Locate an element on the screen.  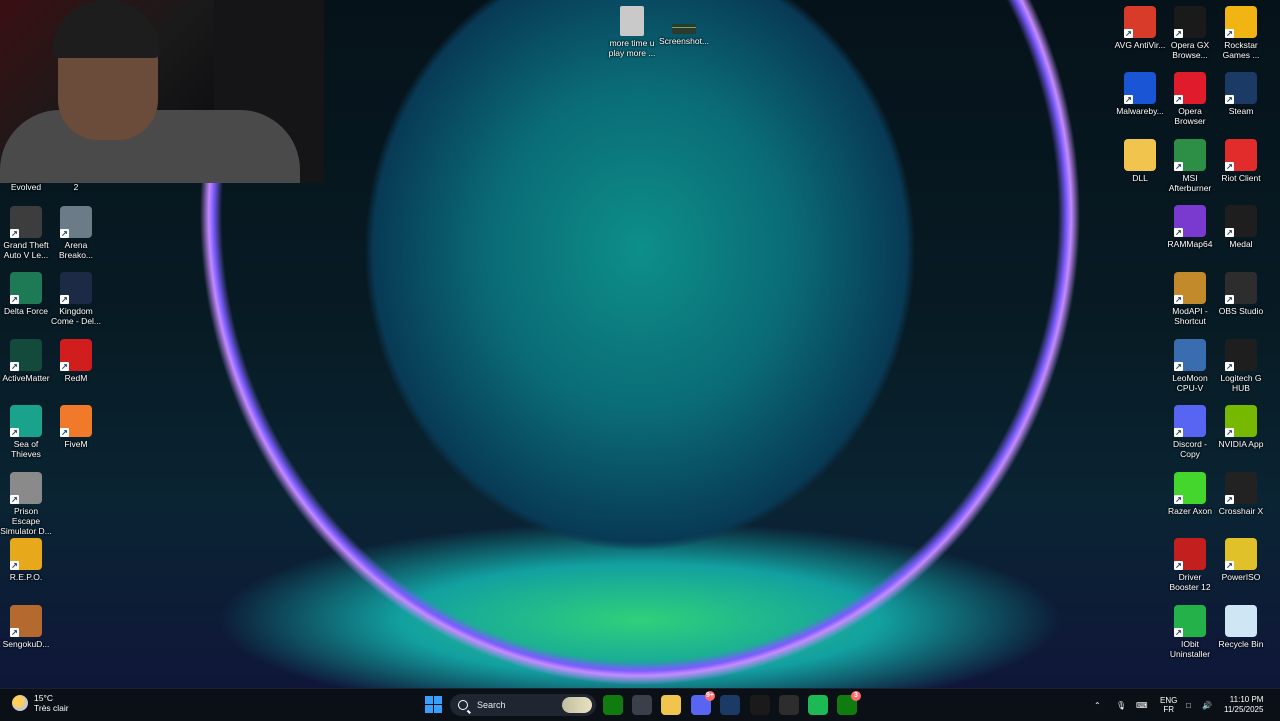
desktop-shortcut-modapi-shortcut: ↗ ModAPI - Shortcut is located at coordinates (1190, 299).